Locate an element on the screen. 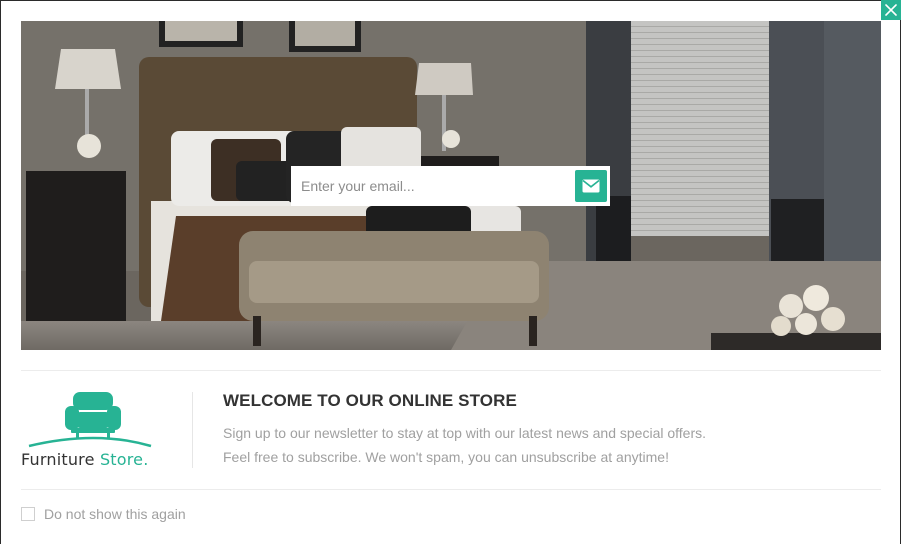  envelope-icon is located at coordinates (591, 186).